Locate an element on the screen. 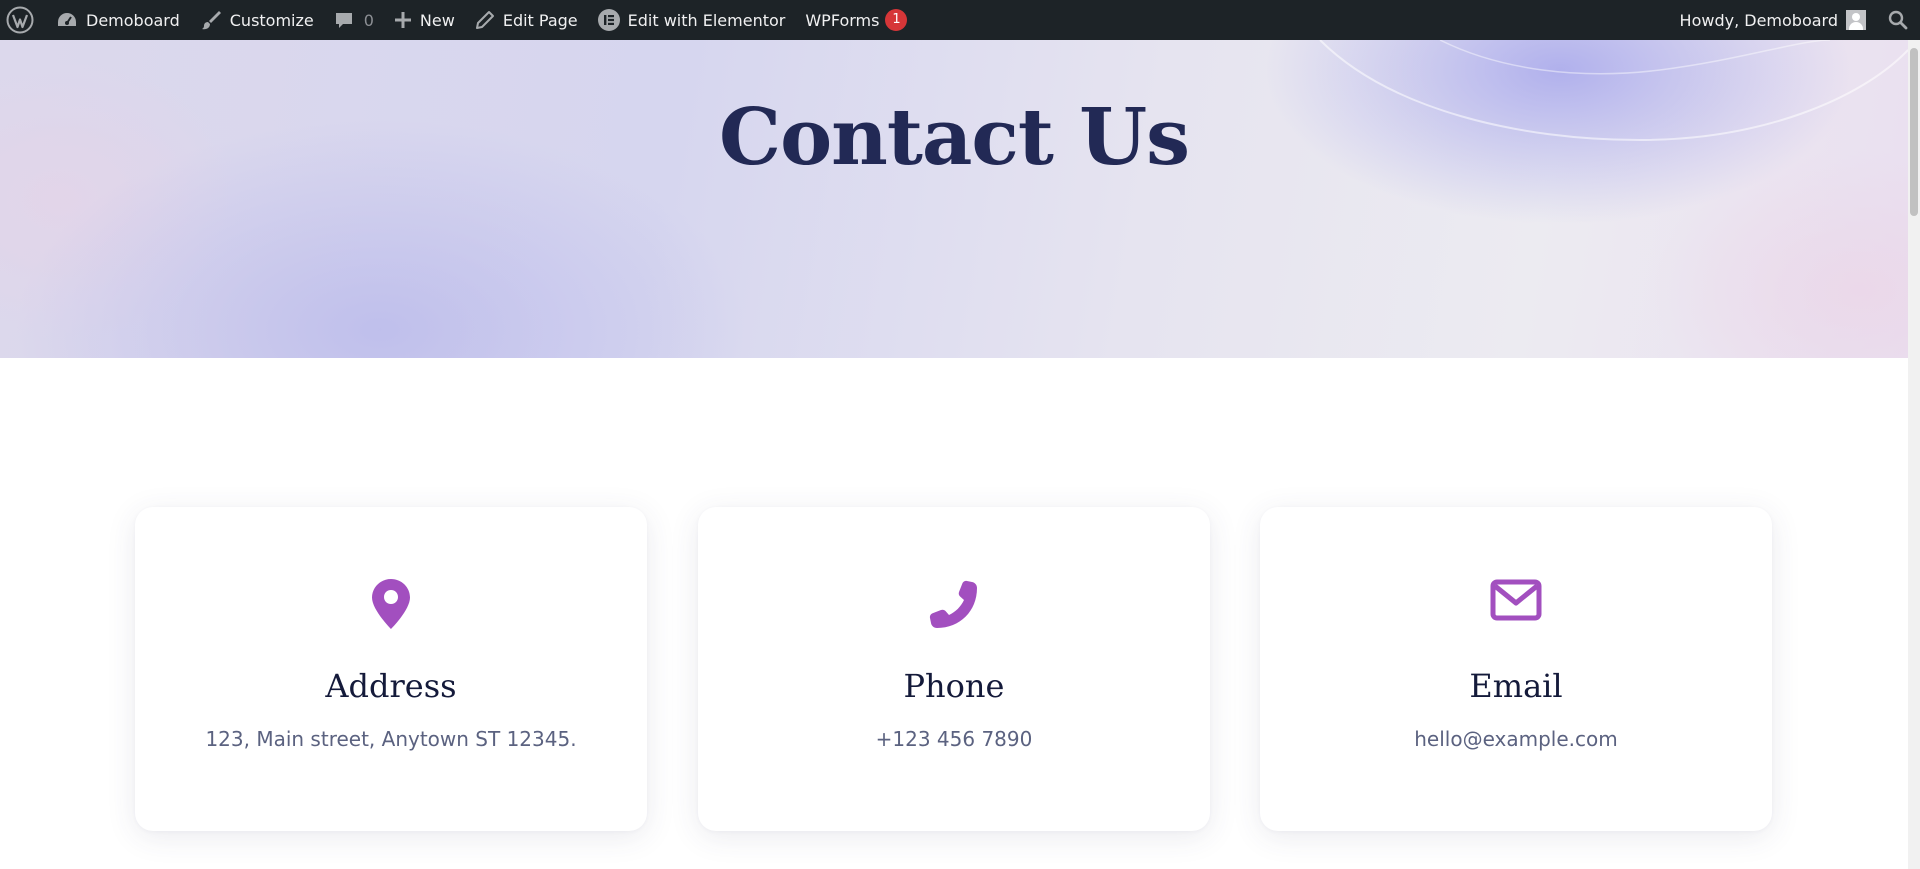 This screenshot has width=1920, height=869. comments-link: 0 is located at coordinates (354, 20).